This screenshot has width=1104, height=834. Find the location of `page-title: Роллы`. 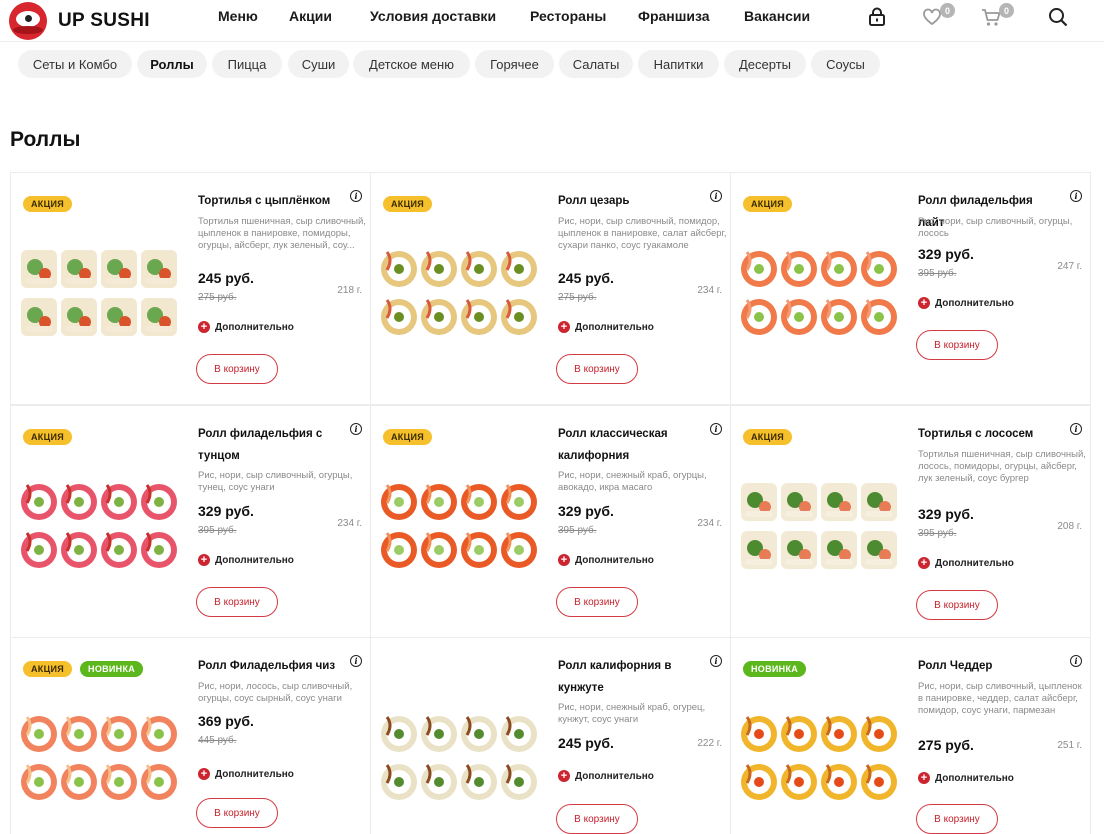

page-title: Роллы is located at coordinates (45, 139).